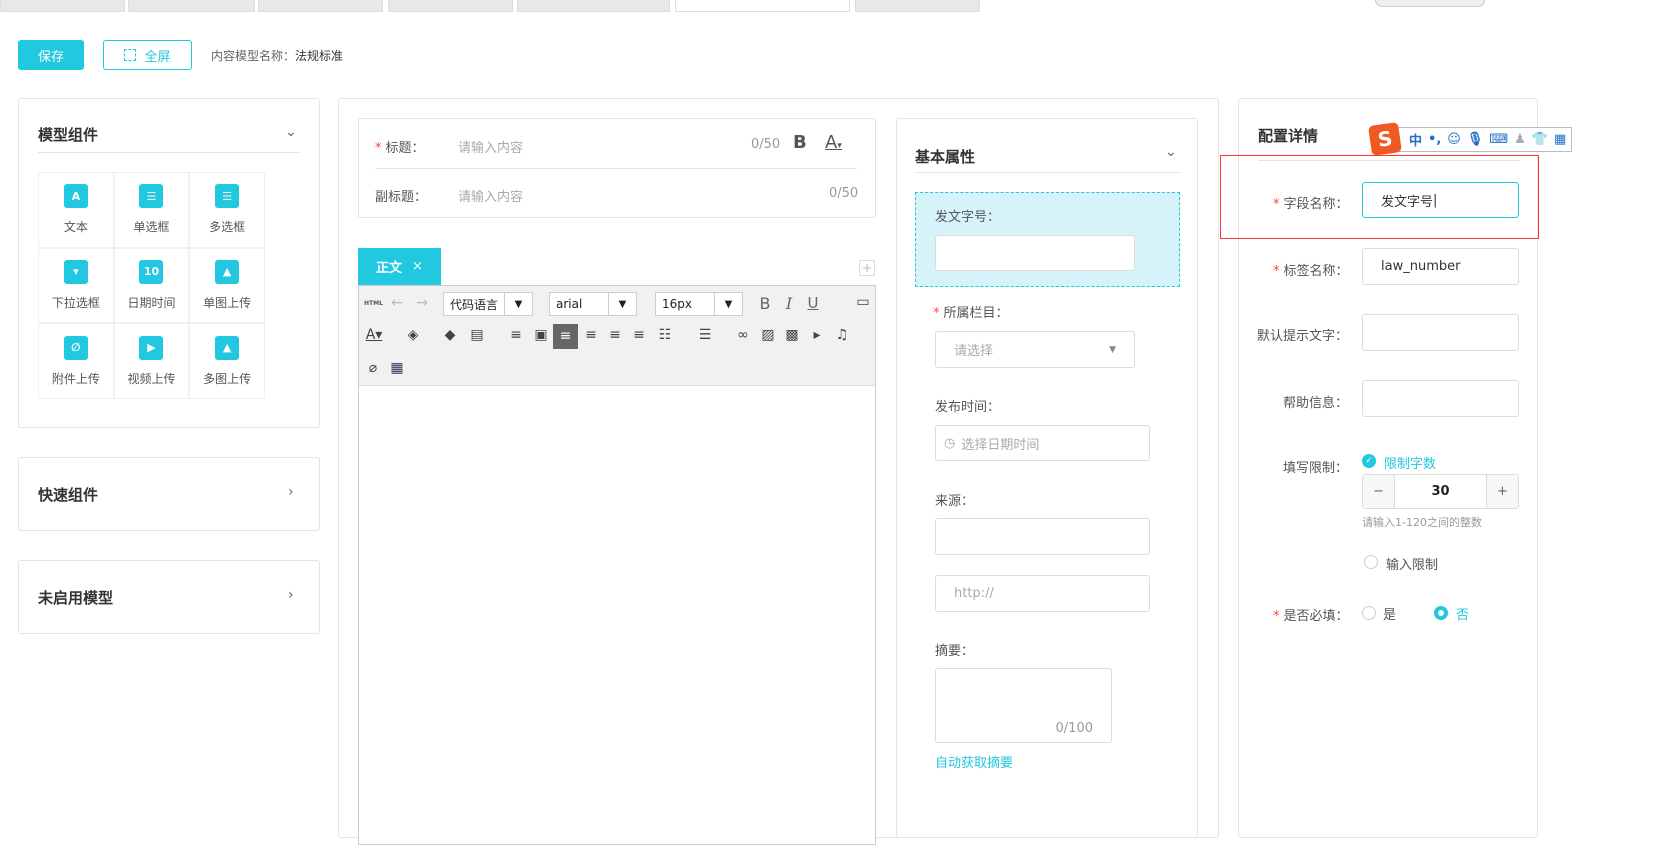  What do you see at coordinates (450, 335) in the screenshot?
I see `eraser-icon: ◆` at bounding box center [450, 335].